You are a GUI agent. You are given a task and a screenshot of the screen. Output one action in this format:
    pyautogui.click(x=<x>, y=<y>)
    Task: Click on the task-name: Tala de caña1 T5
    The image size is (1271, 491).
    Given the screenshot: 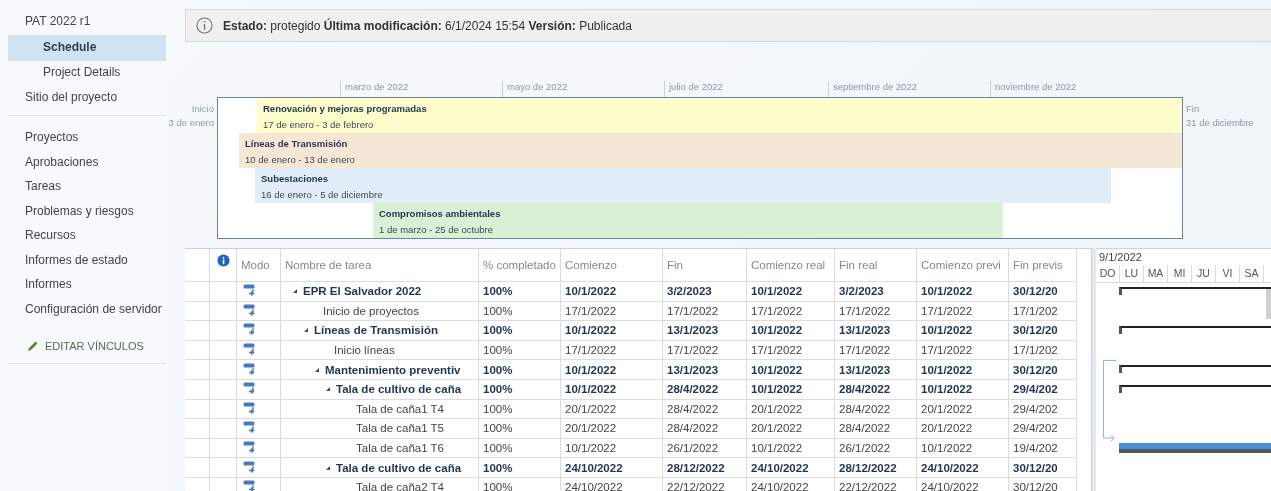 What is the action you would take?
    pyautogui.click(x=400, y=428)
    